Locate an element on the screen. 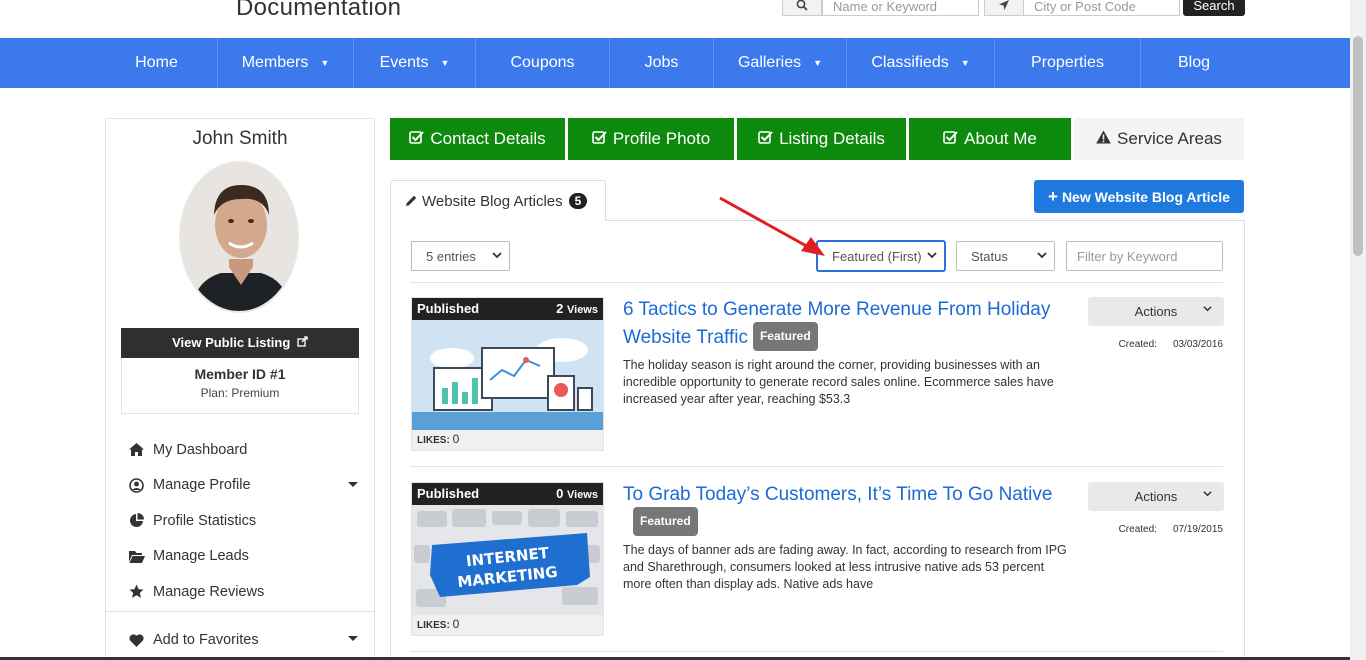 This screenshot has height=660, width=1366. nav-members: Members ▼ is located at coordinates (286, 63).